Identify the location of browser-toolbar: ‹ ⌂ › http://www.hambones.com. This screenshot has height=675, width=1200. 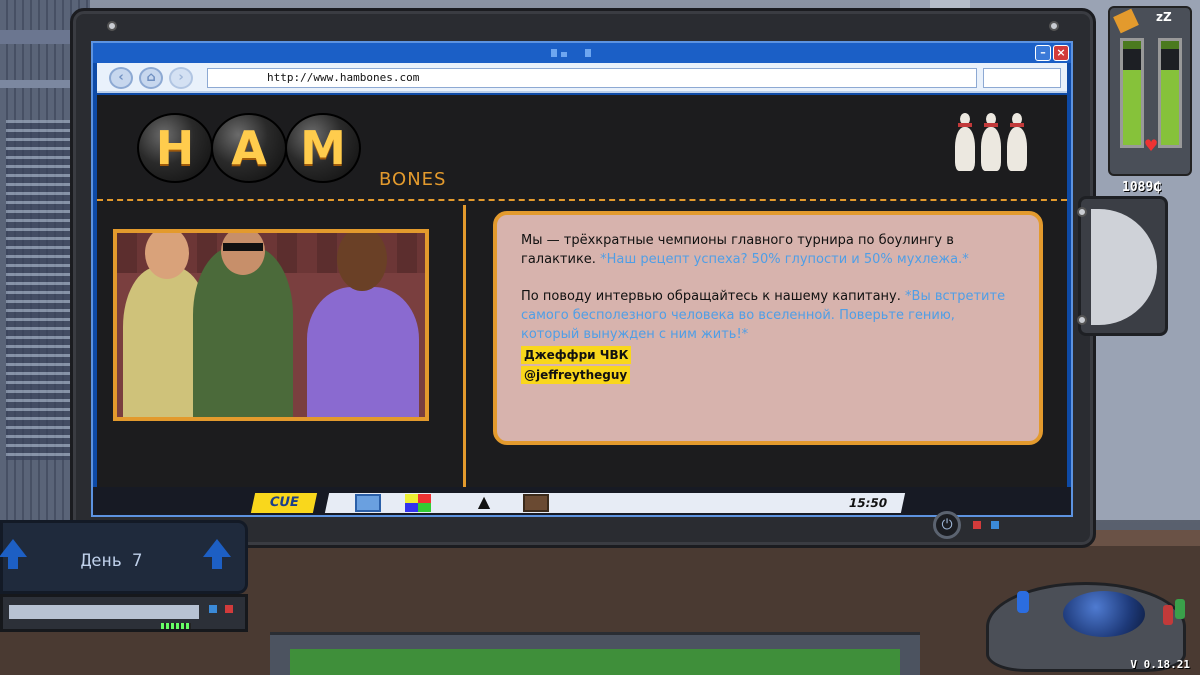
(582, 78).